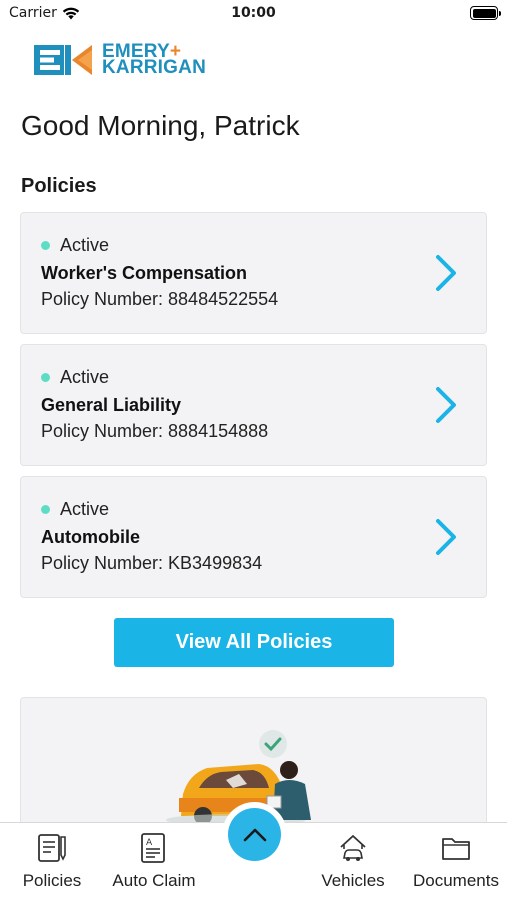 The width and height of the screenshot is (507, 900). Describe the element at coordinates (52, 880) in the screenshot. I see `tab-label: Policies` at that location.